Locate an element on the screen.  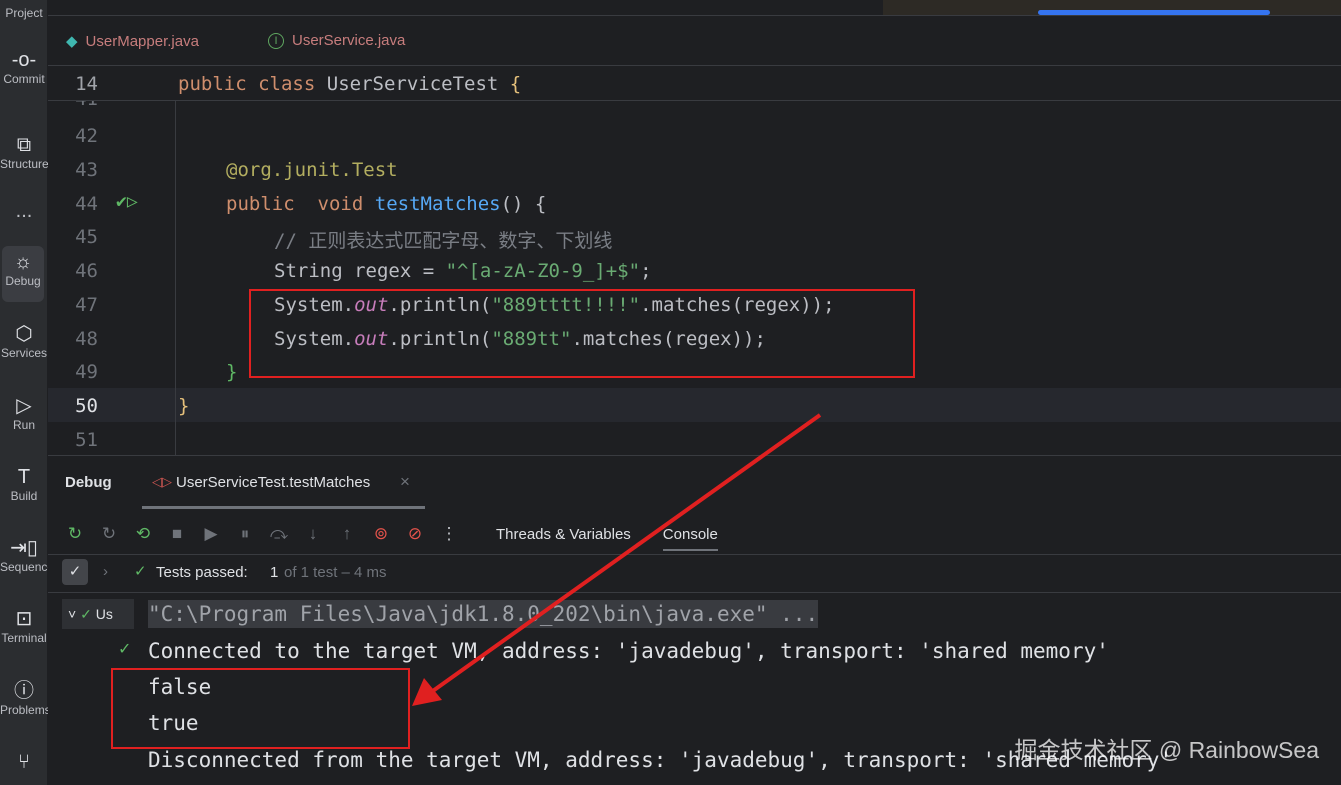
annotation-arrow is located at coordinates (617, 559).